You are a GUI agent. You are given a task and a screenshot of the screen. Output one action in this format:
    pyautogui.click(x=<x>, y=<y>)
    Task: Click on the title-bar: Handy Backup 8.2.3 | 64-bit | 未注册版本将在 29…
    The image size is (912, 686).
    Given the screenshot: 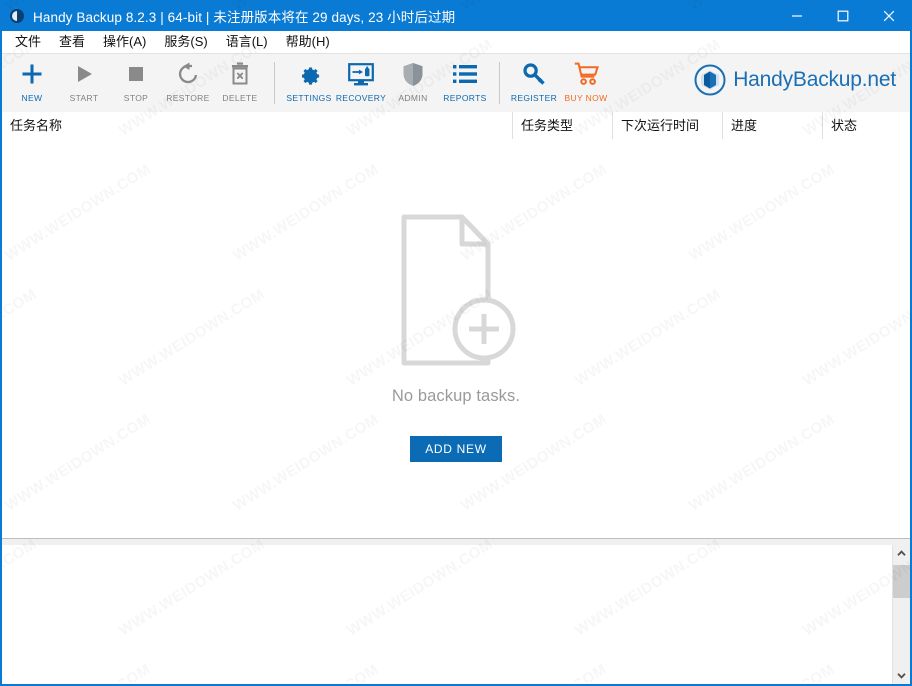 What is the action you would take?
    pyautogui.click(x=456, y=15)
    